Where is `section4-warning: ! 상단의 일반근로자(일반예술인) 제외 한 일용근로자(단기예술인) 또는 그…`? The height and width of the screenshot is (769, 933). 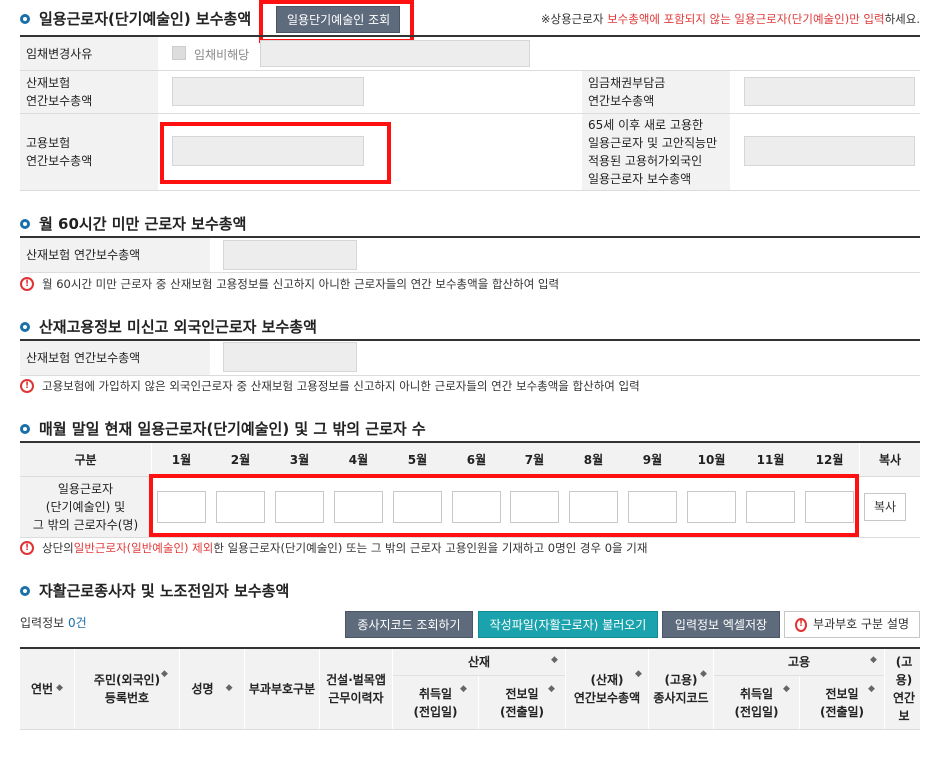 section4-warning: ! 상단의 일반근로자(일반예술인) 제외 한 일용근로자(단기예술인) 또는 그… is located at coordinates (333, 548).